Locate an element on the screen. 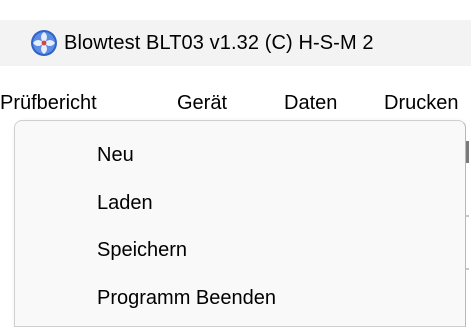  menu-daten: Daten is located at coordinates (310, 103).